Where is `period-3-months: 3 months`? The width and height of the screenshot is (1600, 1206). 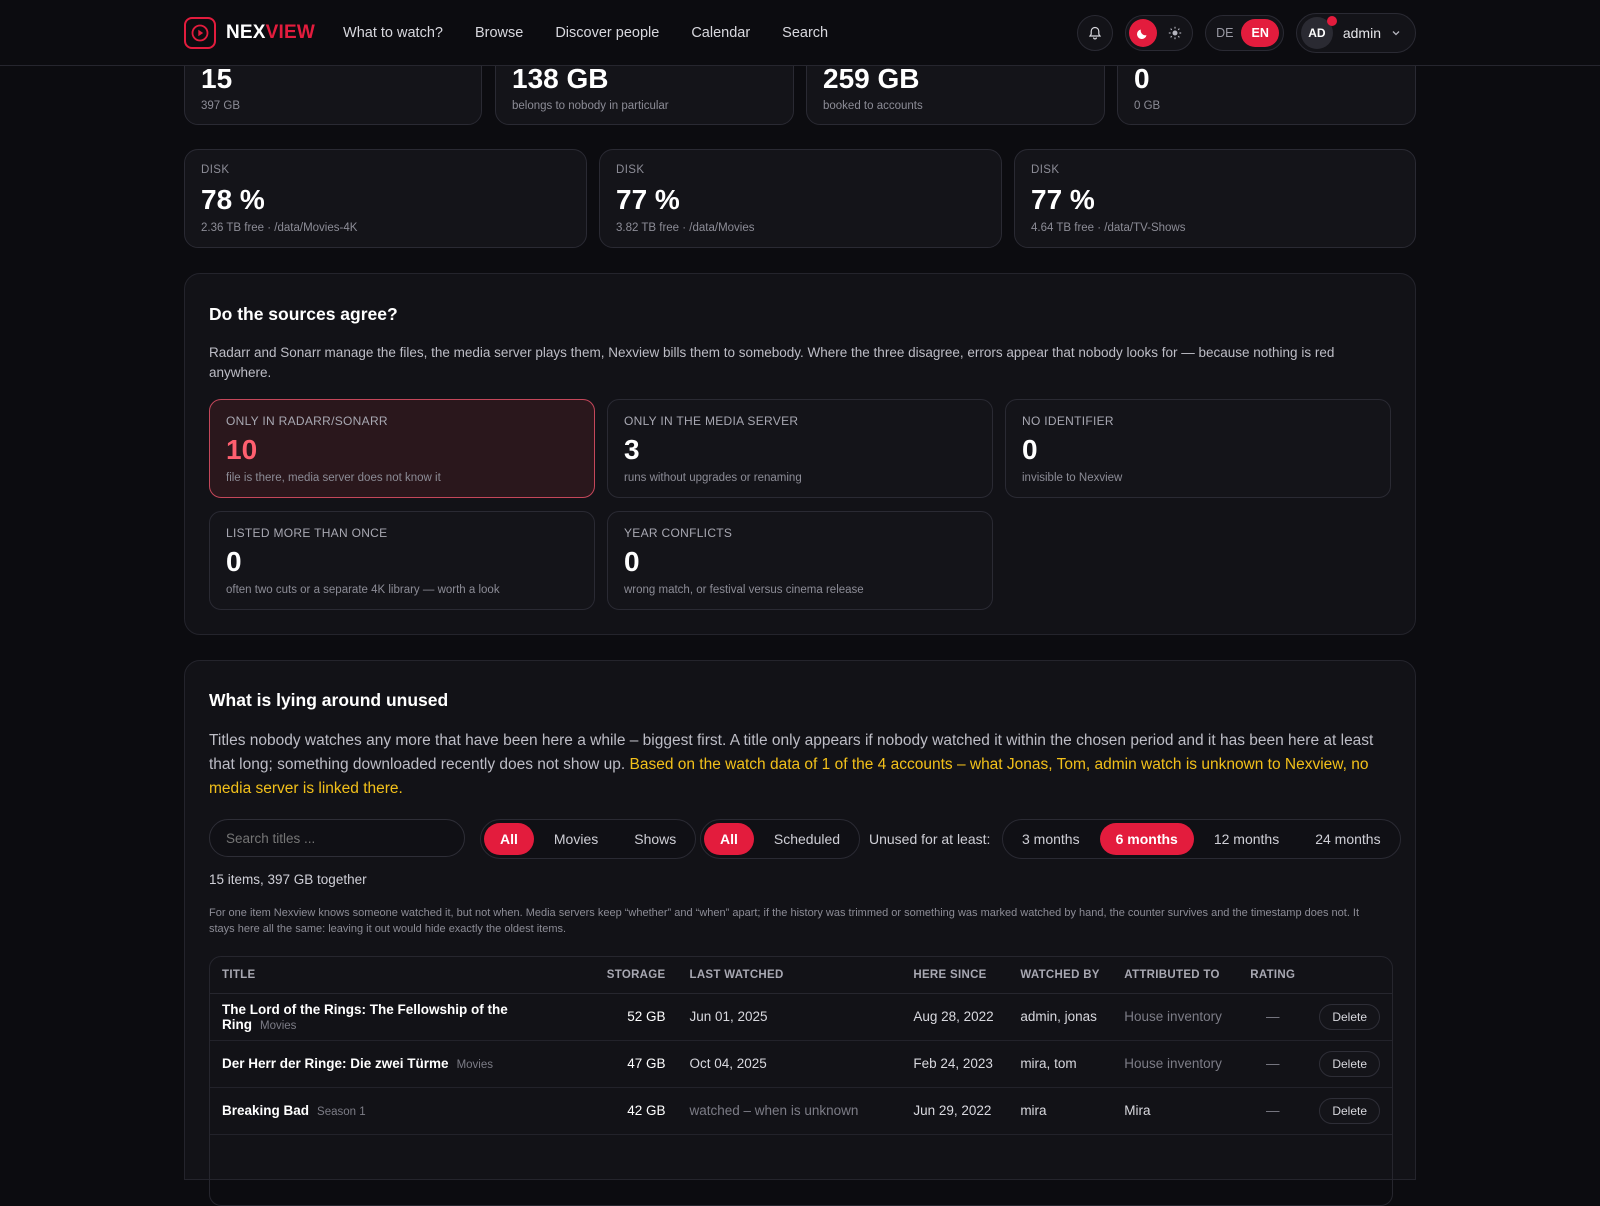 period-3-months: 3 months is located at coordinates (1051, 839).